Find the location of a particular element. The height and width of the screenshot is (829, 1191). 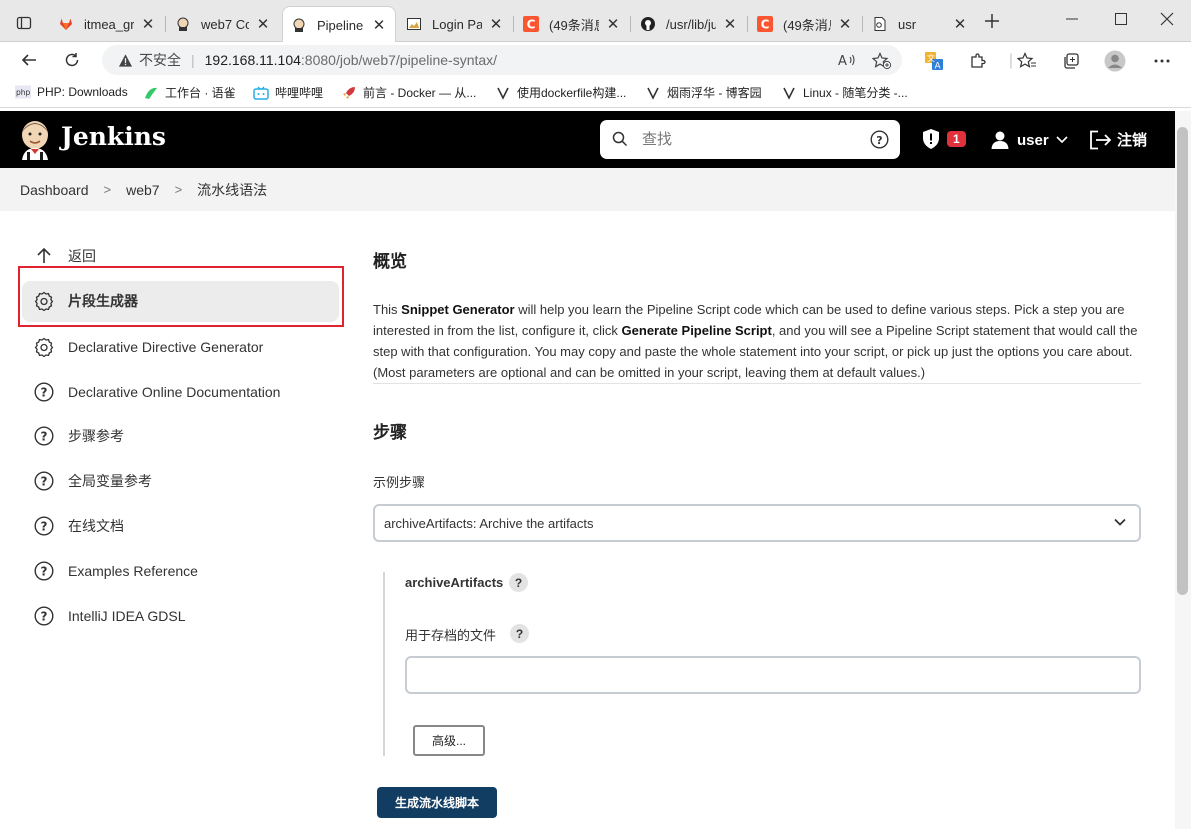

sidebar-item-examples-reference: ? Examples Reference is located at coordinates (116, 571).